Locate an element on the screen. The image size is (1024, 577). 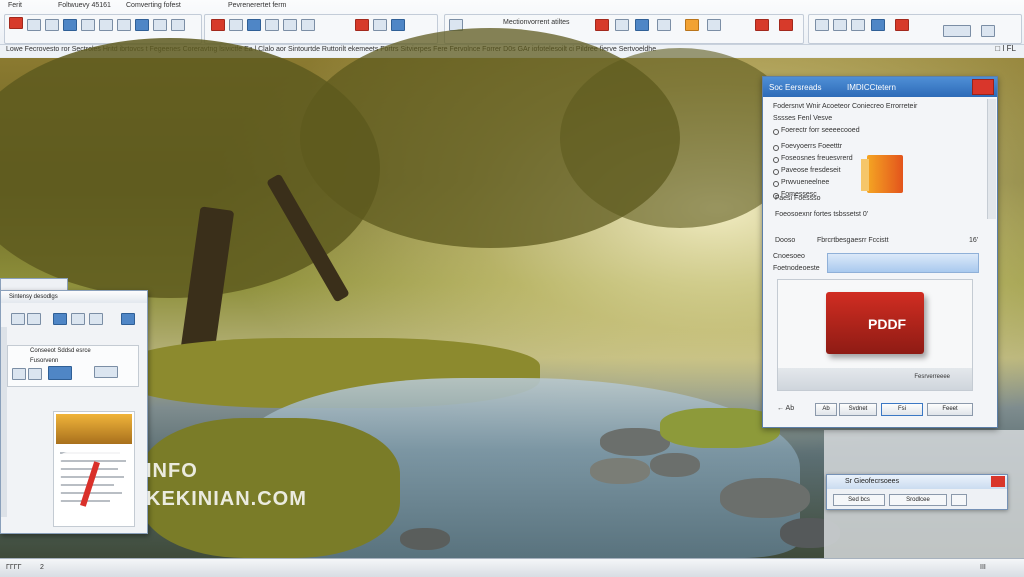
window-controls: □ ǀ FL is located at coordinates (1005, 48).